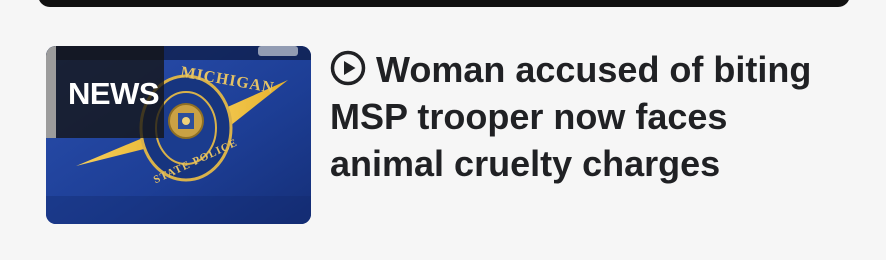  I want to click on previous-story-card-edge, so click(444, 3).